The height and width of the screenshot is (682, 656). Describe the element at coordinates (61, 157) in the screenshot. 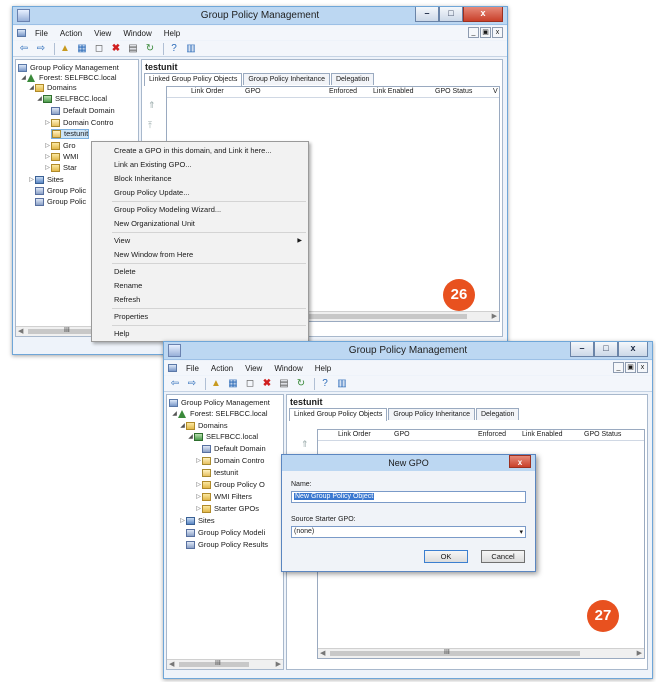

I see `tree-wmi-filters: ▷ WMI` at that location.